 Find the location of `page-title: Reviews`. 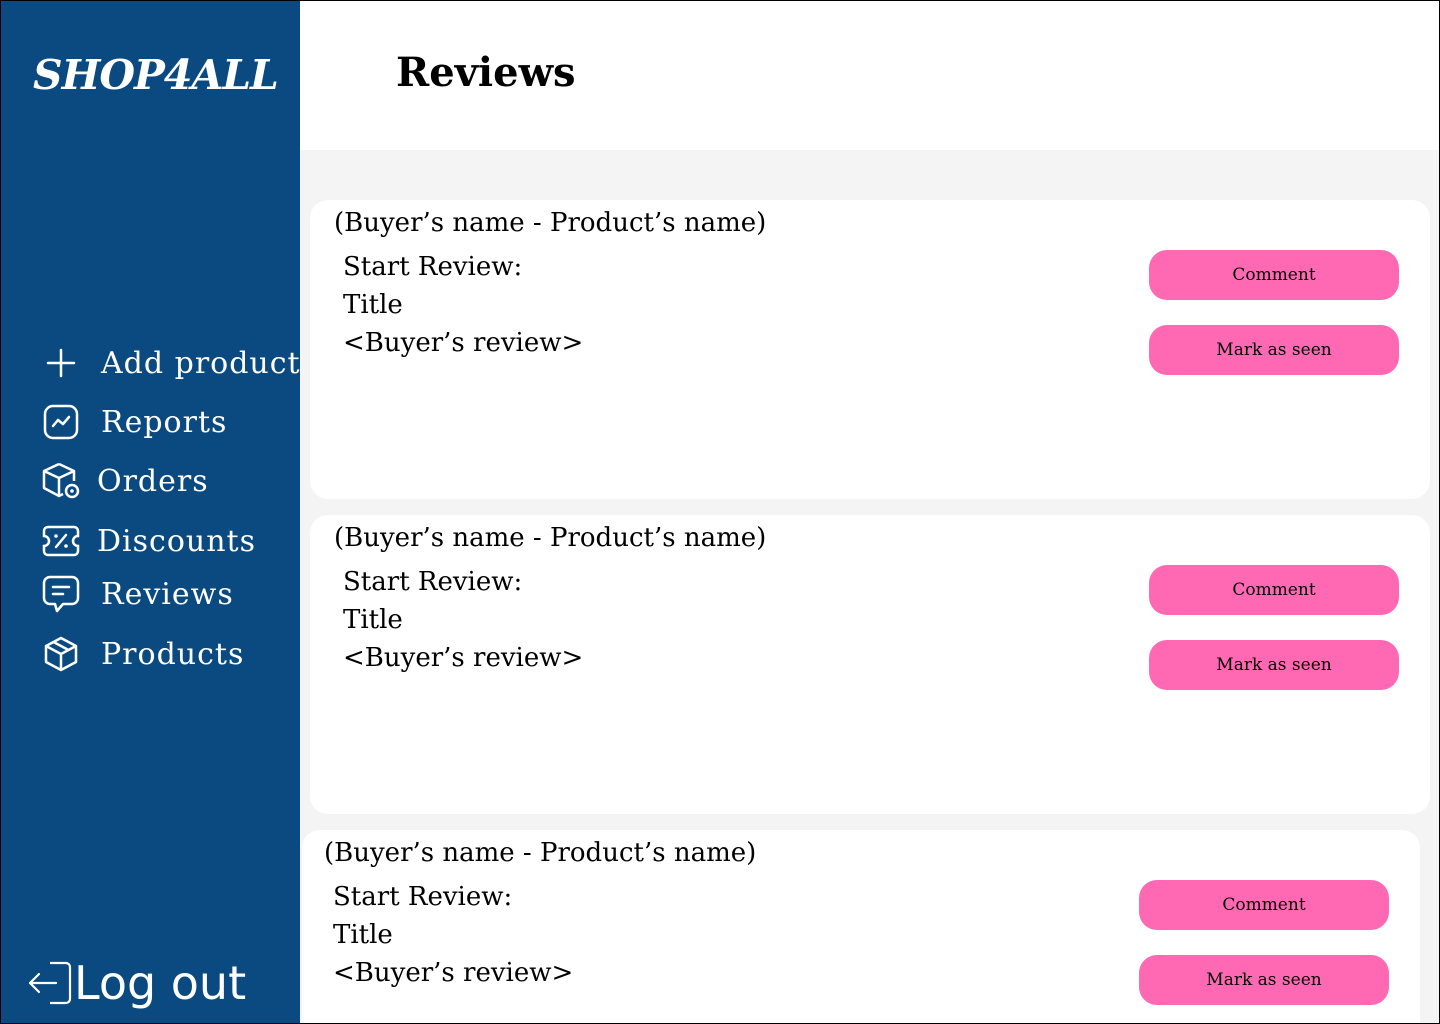

page-title: Reviews is located at coordinates (486, 72).